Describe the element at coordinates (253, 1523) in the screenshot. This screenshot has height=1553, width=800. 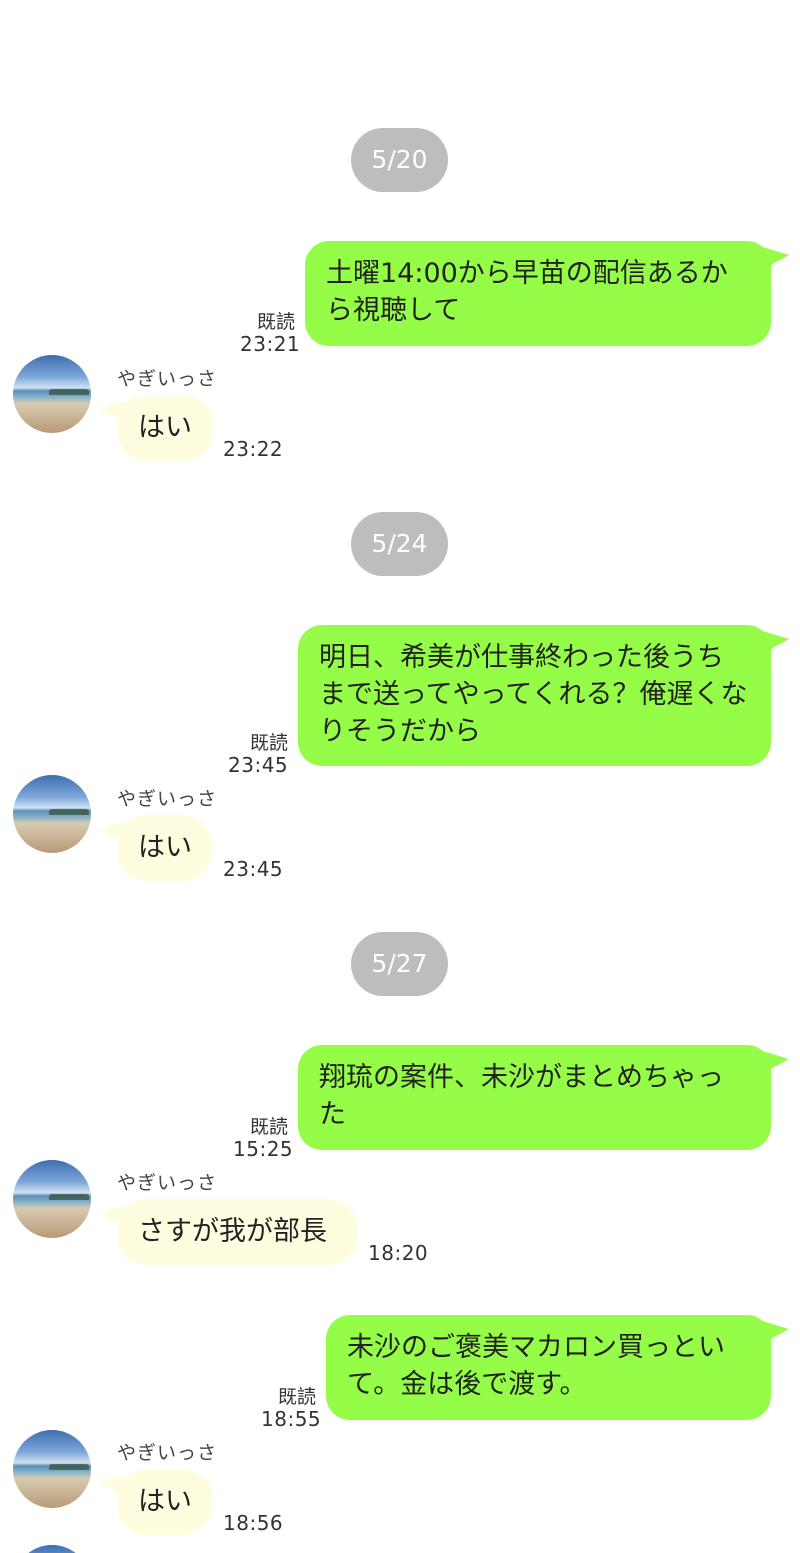
I see `message-timestamp: 18:56` at that location.